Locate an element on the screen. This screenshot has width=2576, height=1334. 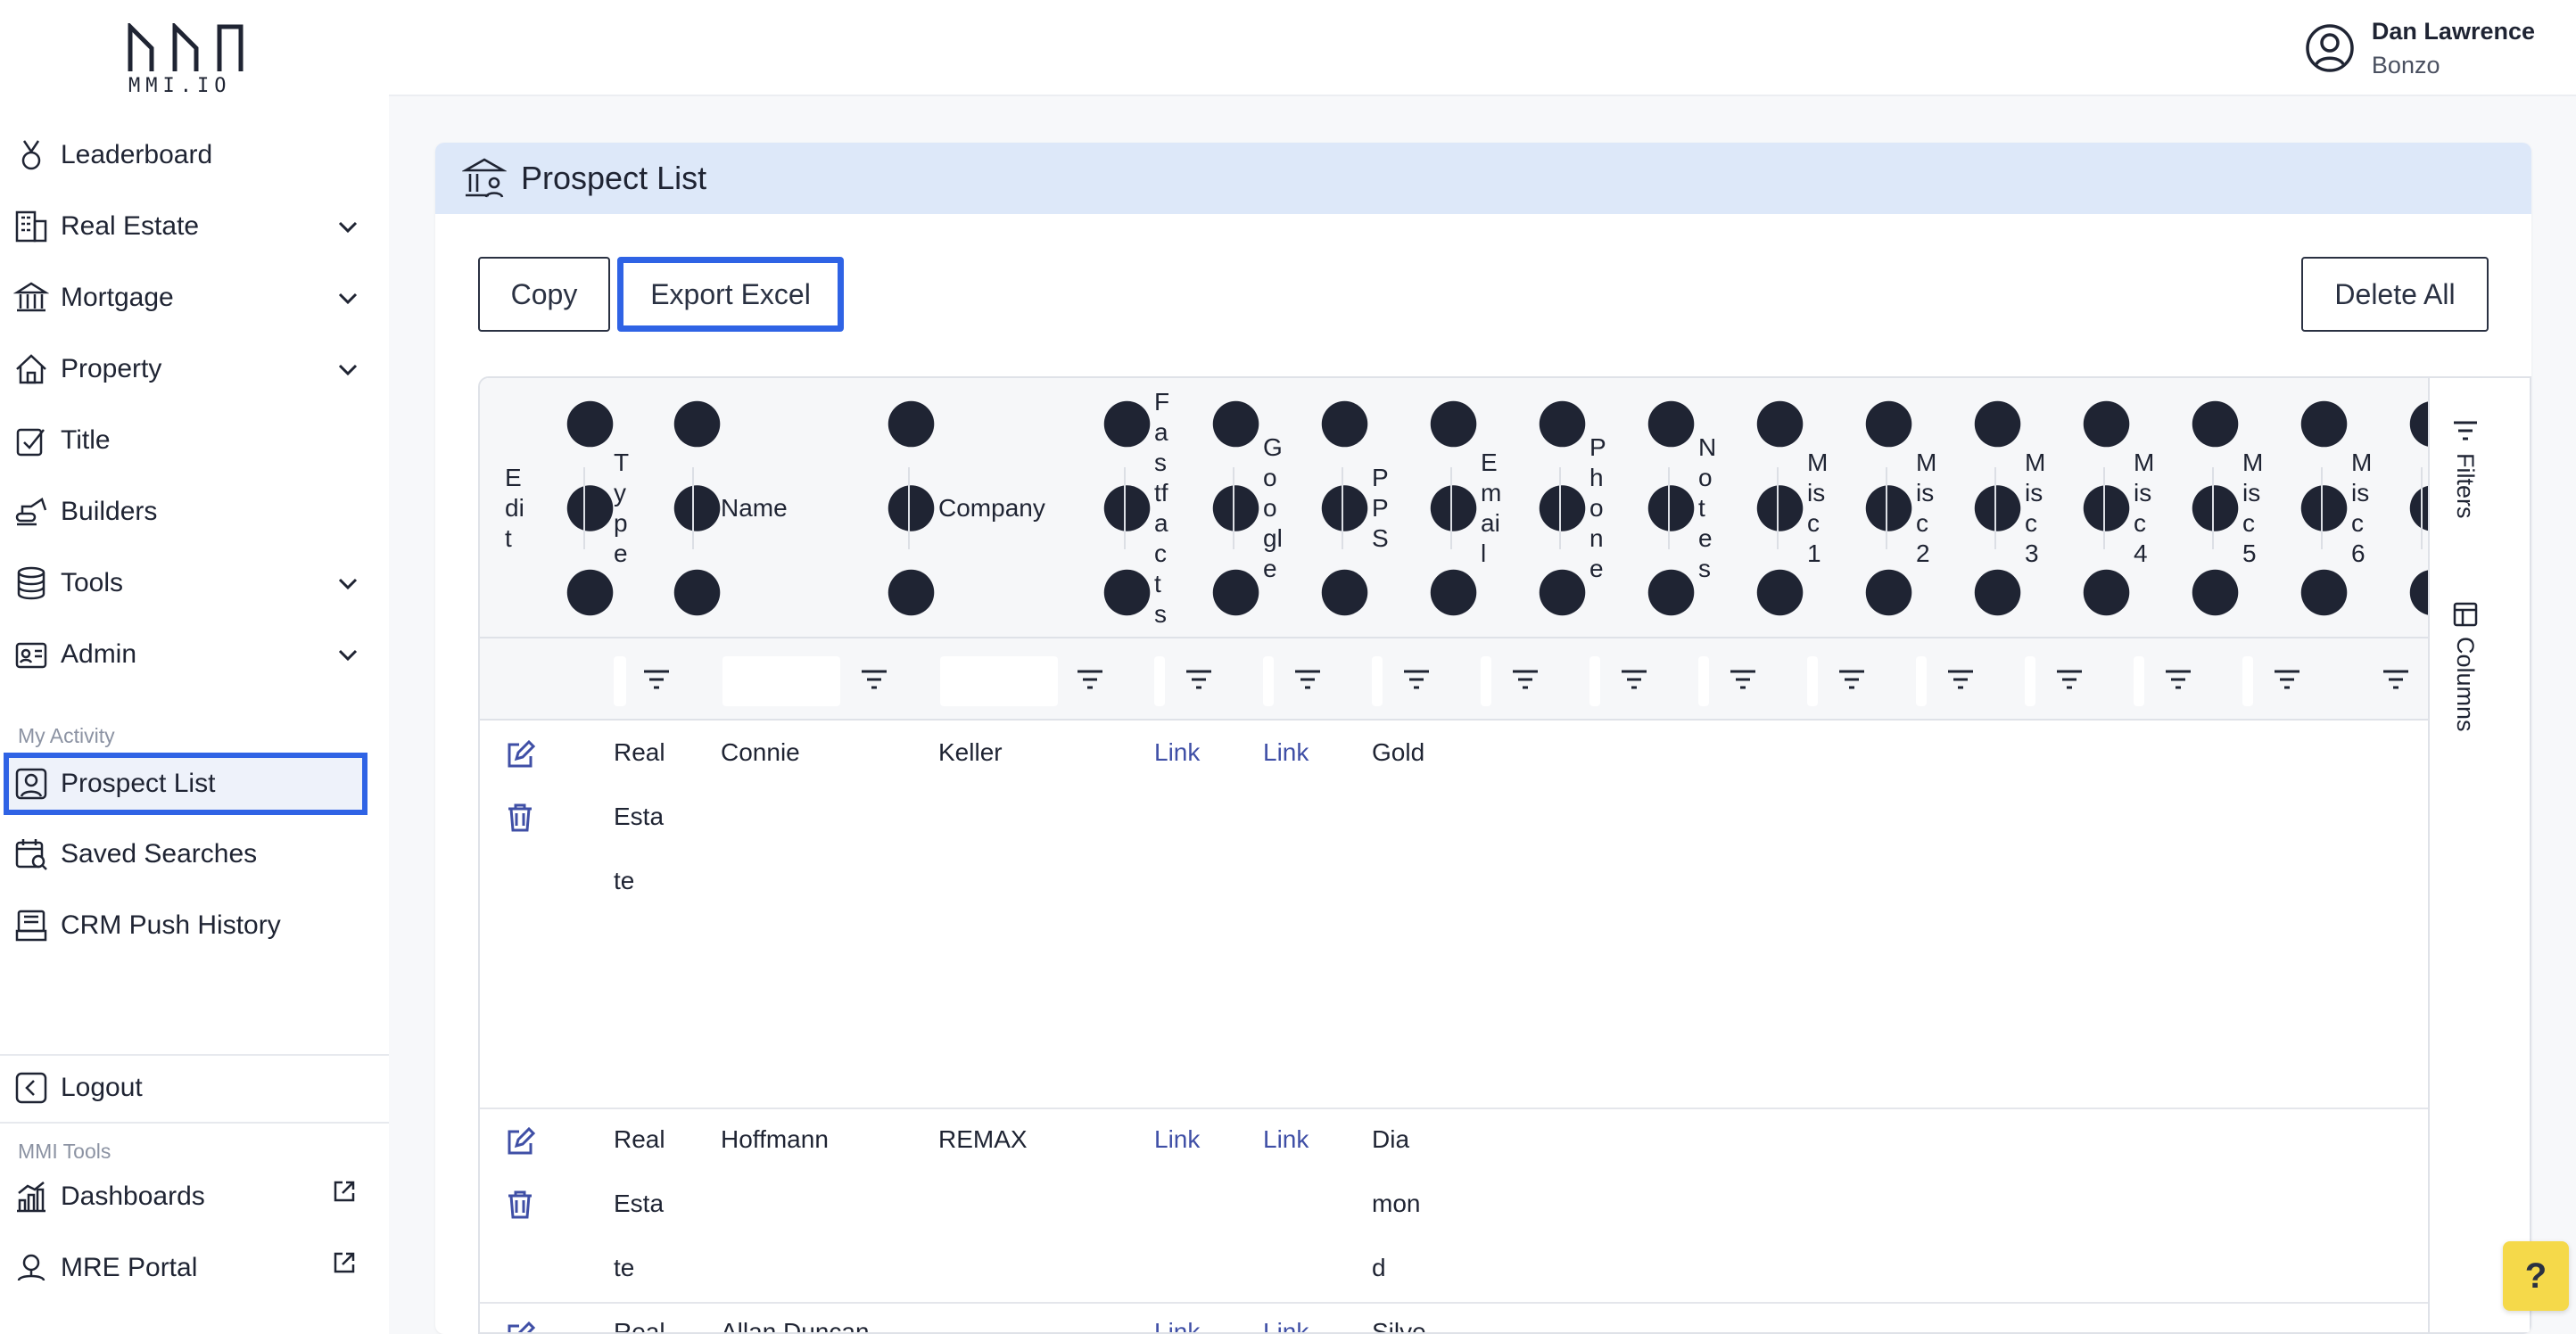
sidebar-item-crm-push-history: CRM Push History is located at coordinates (190, 926).